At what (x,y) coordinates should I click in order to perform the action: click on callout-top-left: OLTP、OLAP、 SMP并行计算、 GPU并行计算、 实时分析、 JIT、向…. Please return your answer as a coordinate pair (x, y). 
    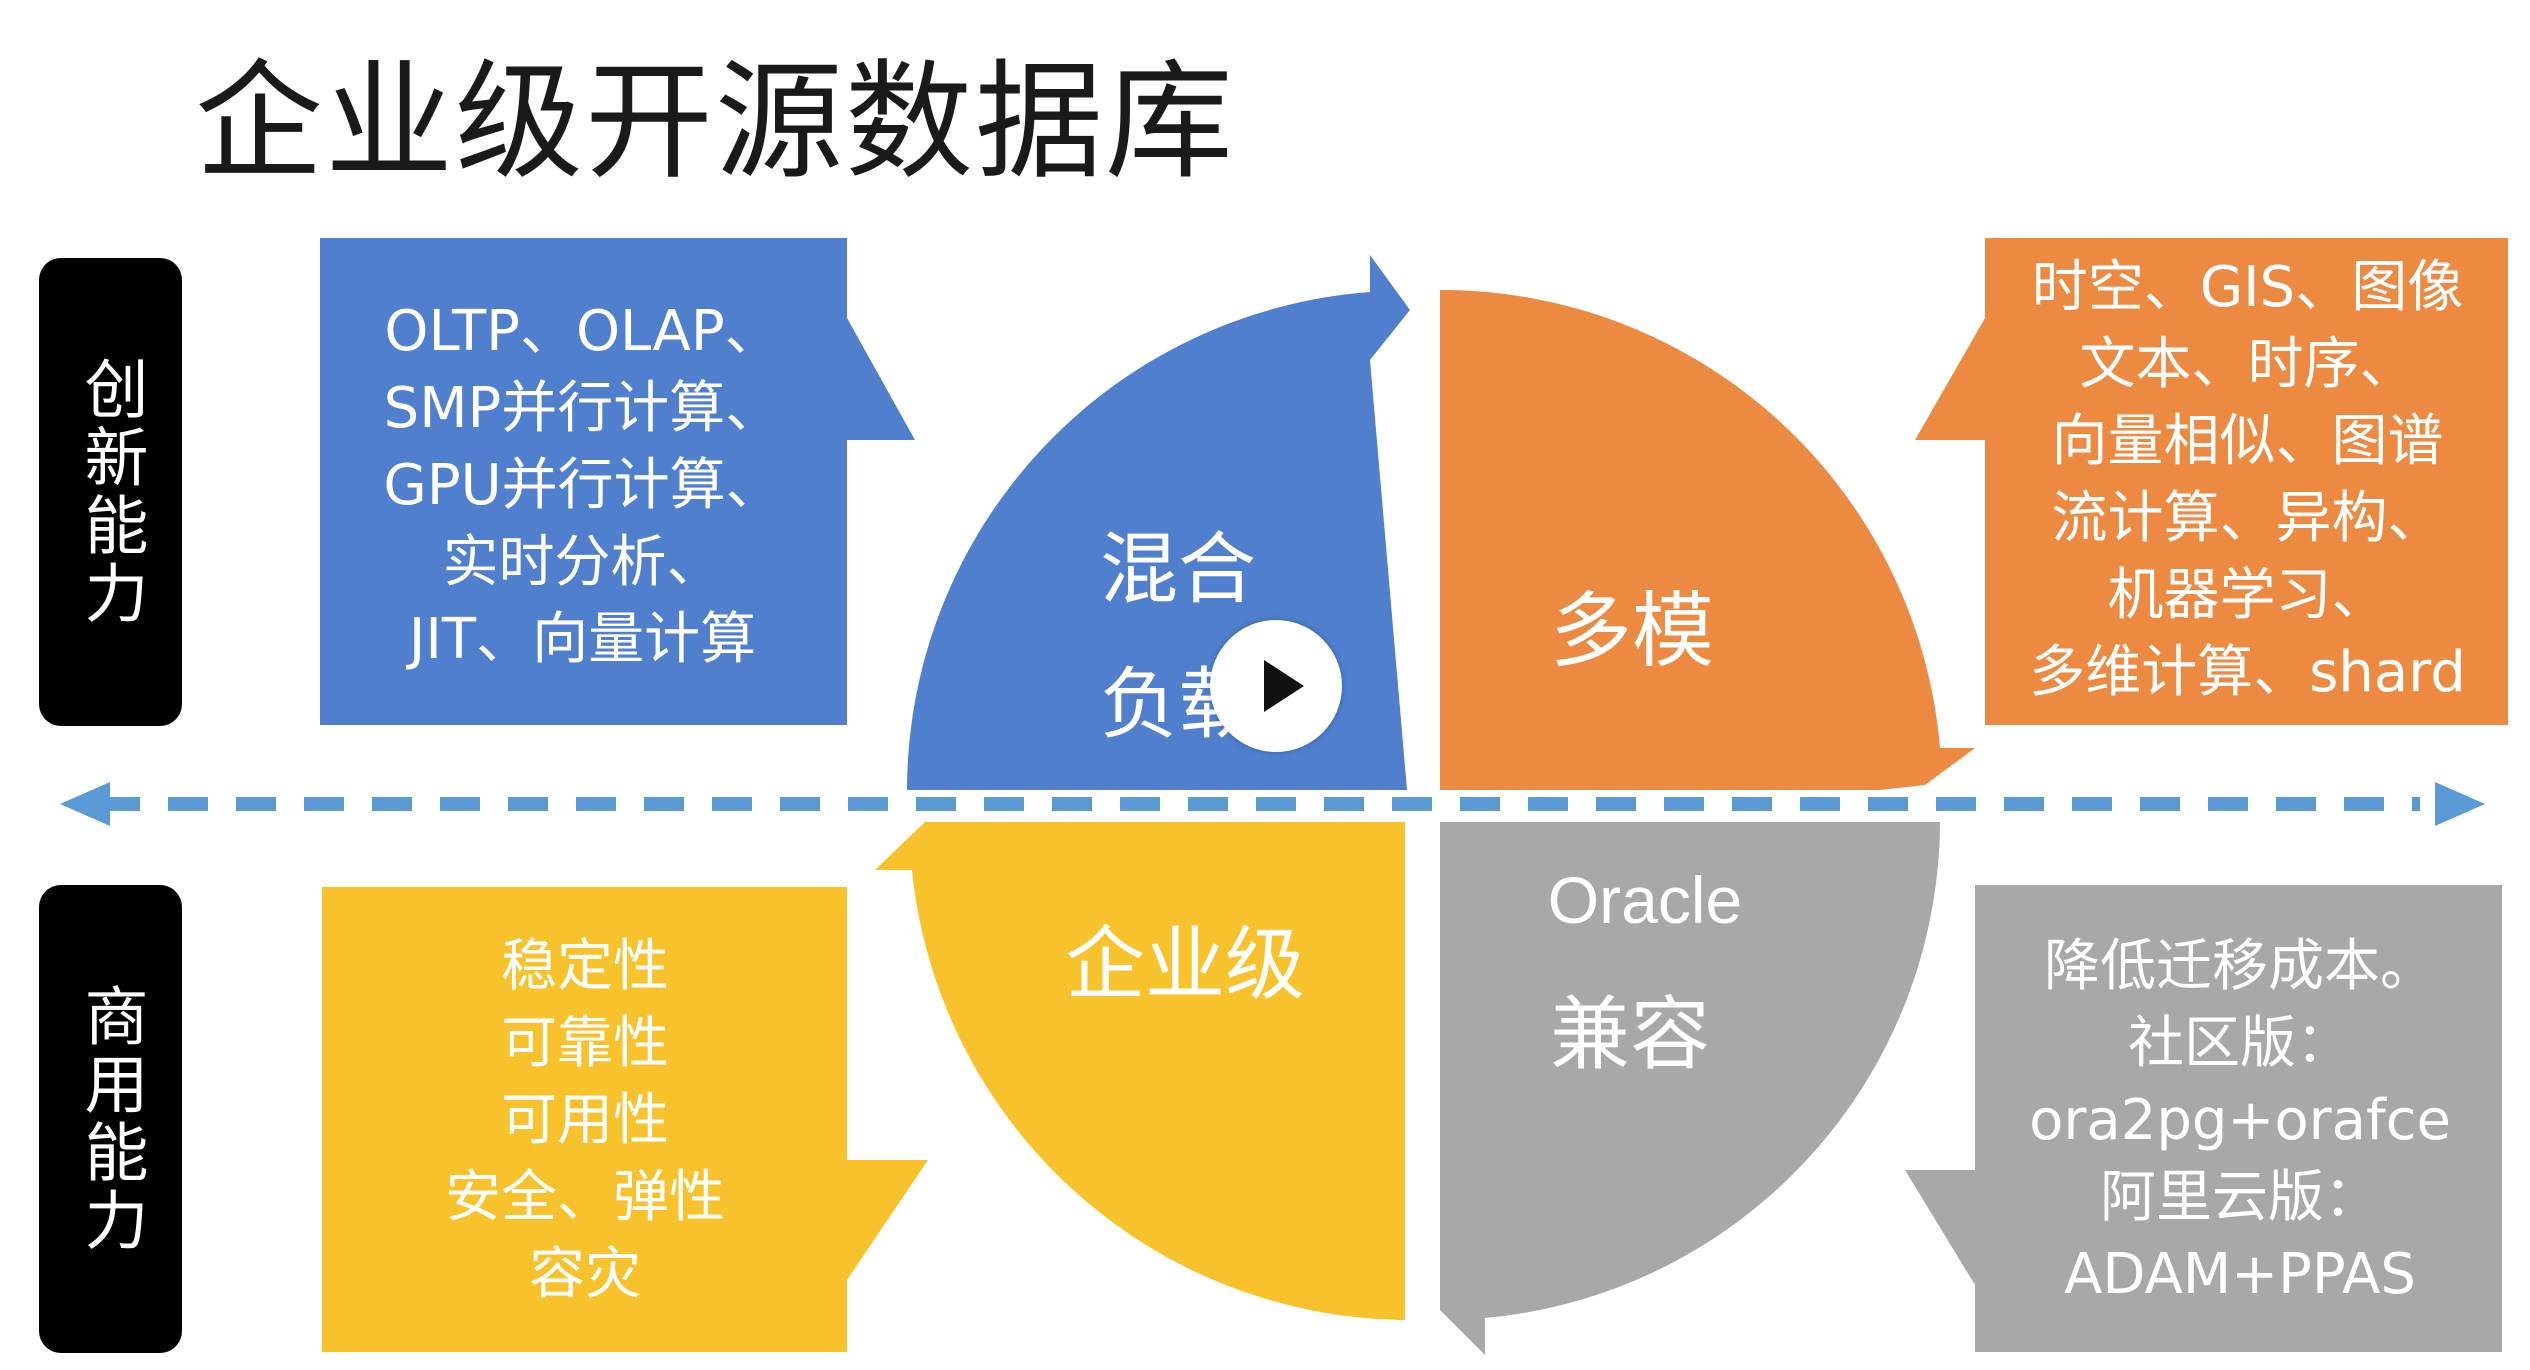
    Looking at the image, I should click on (582, 485).